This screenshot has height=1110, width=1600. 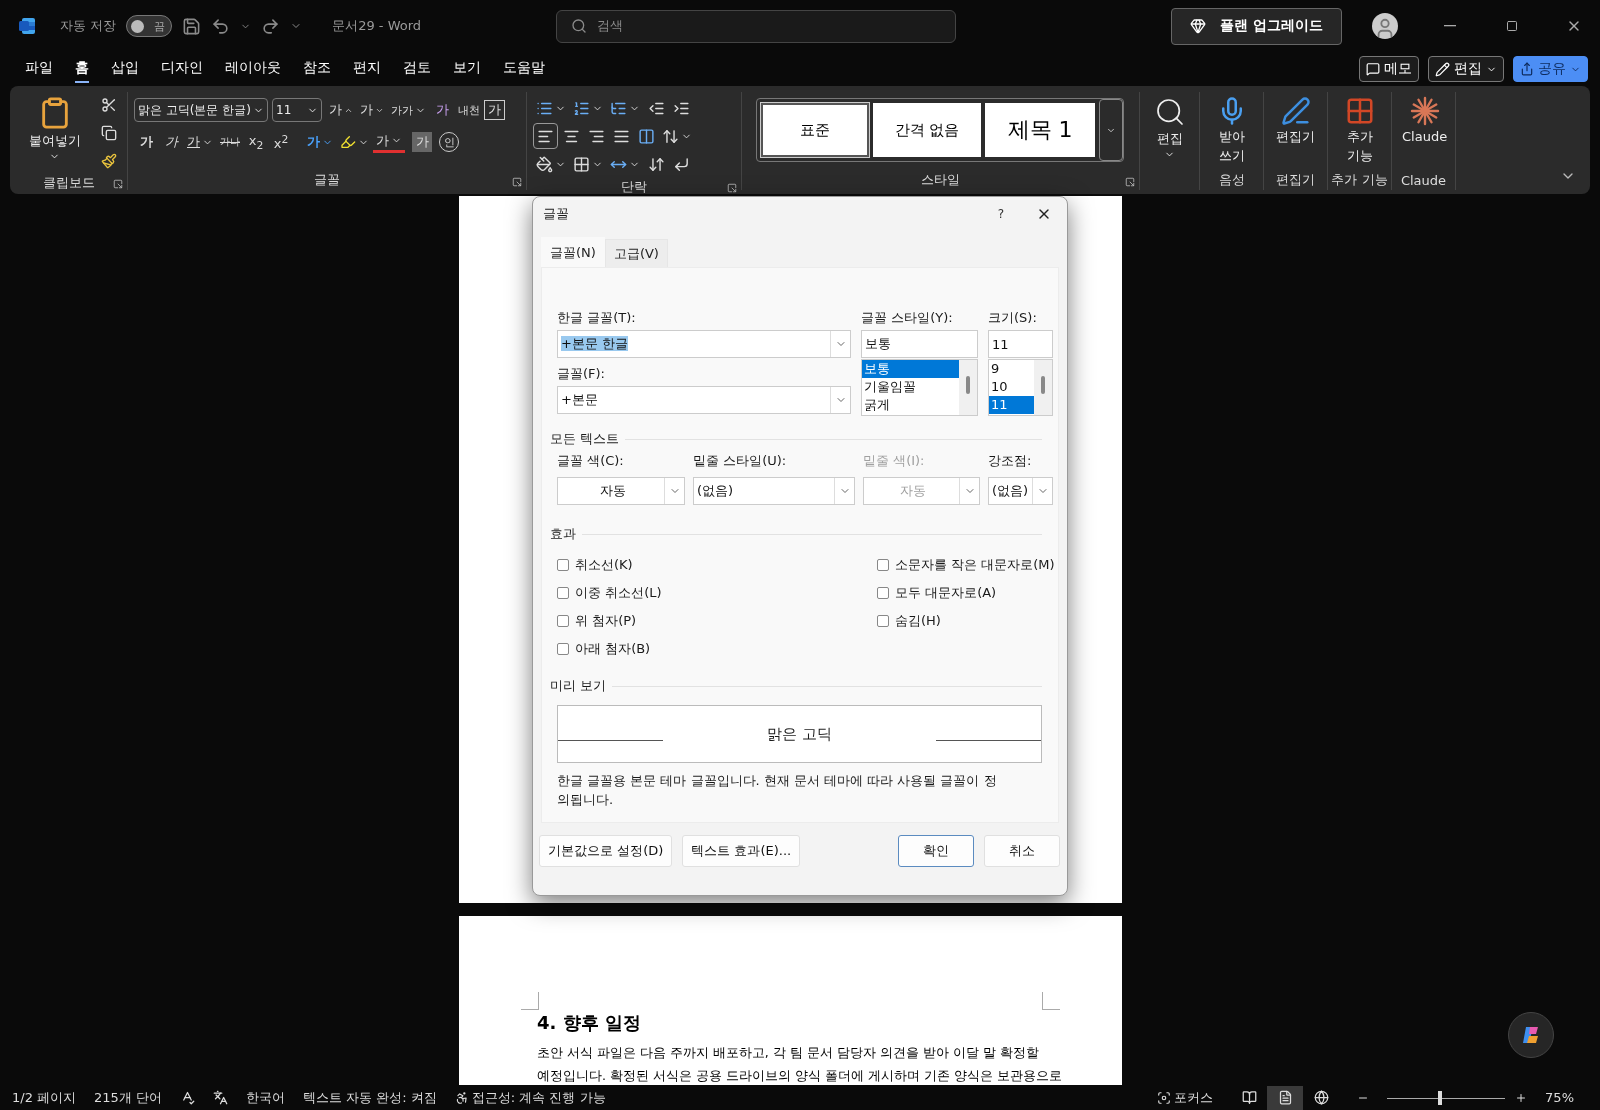 I want to click on field-label: 글꼴 색(C):, so click(x=591, y=461).